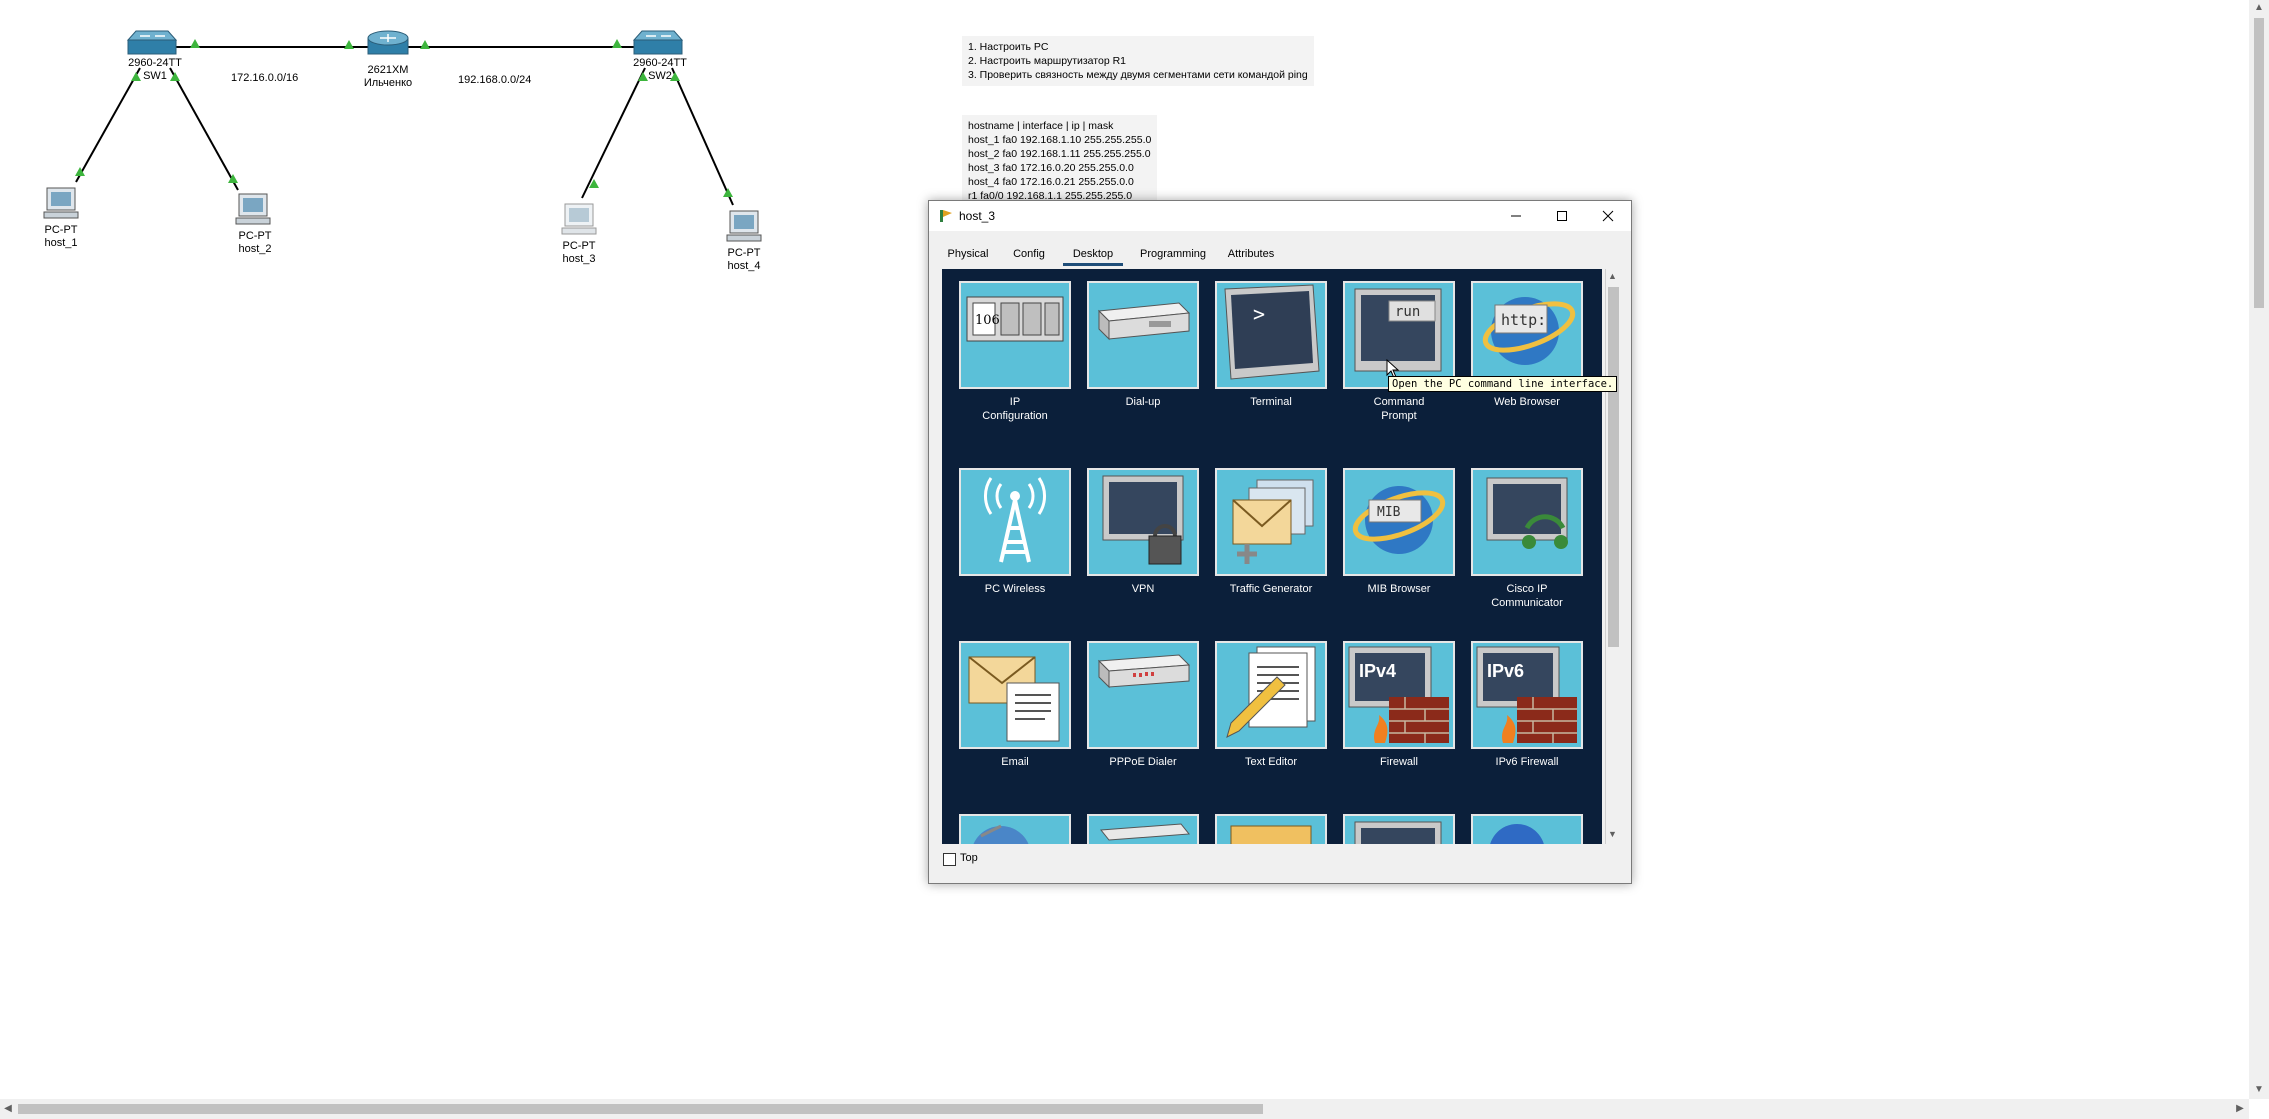 The height and width of the screenshot is (1119, 2269). What do you see at coordinates (402, 136) in the screenshot?
I see `topology-links` at bounding box center [402, 136].